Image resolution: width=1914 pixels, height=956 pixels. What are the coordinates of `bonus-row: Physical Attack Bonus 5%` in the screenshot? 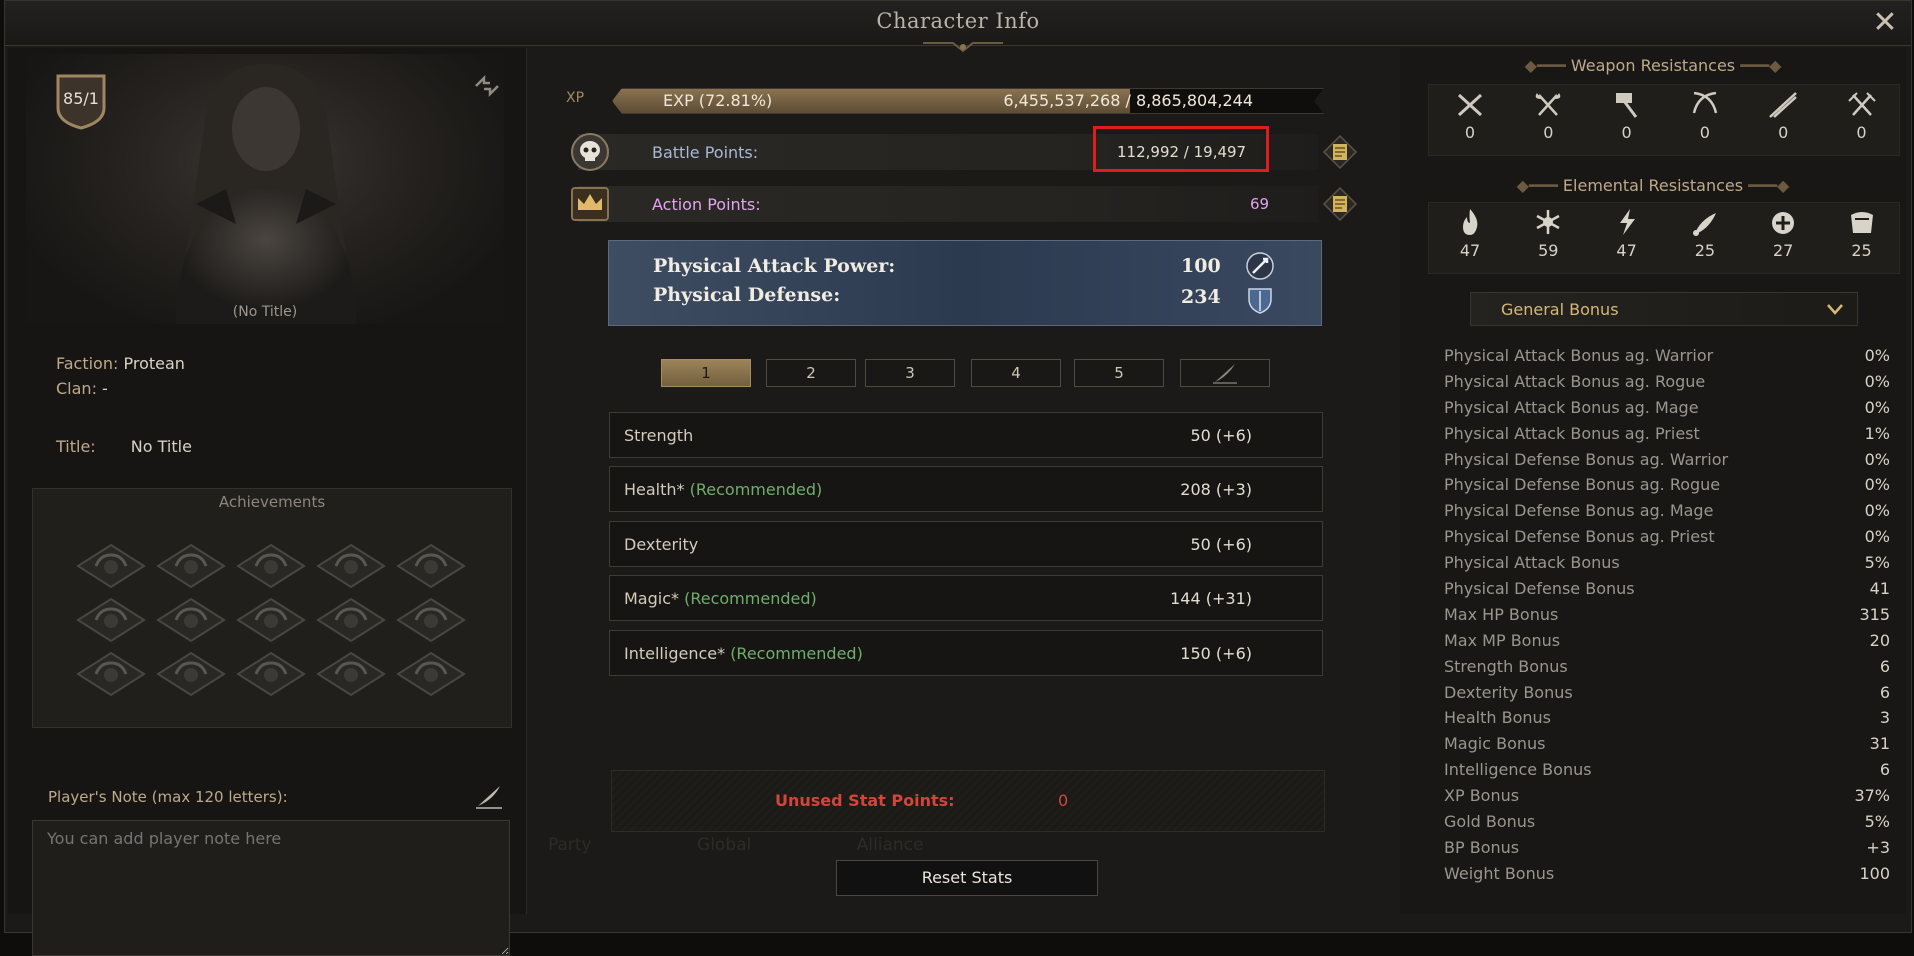 It's located at (1667, 566).